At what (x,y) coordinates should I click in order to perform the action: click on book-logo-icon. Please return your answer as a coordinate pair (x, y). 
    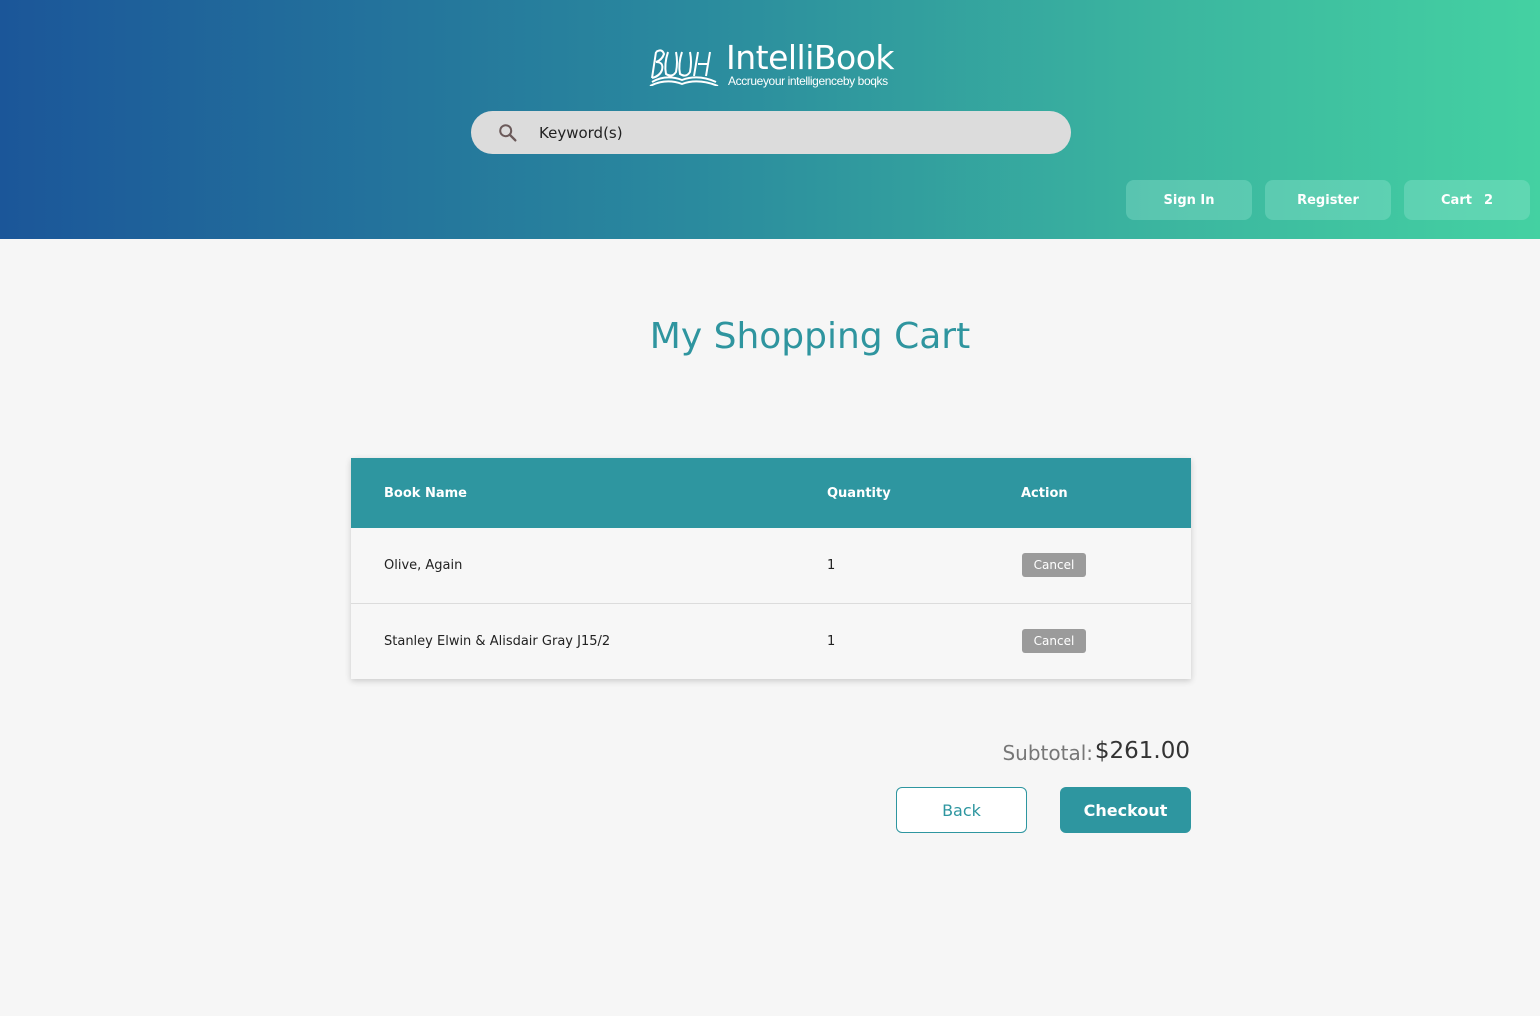
    Looking at the image, I should click on (684, 67).